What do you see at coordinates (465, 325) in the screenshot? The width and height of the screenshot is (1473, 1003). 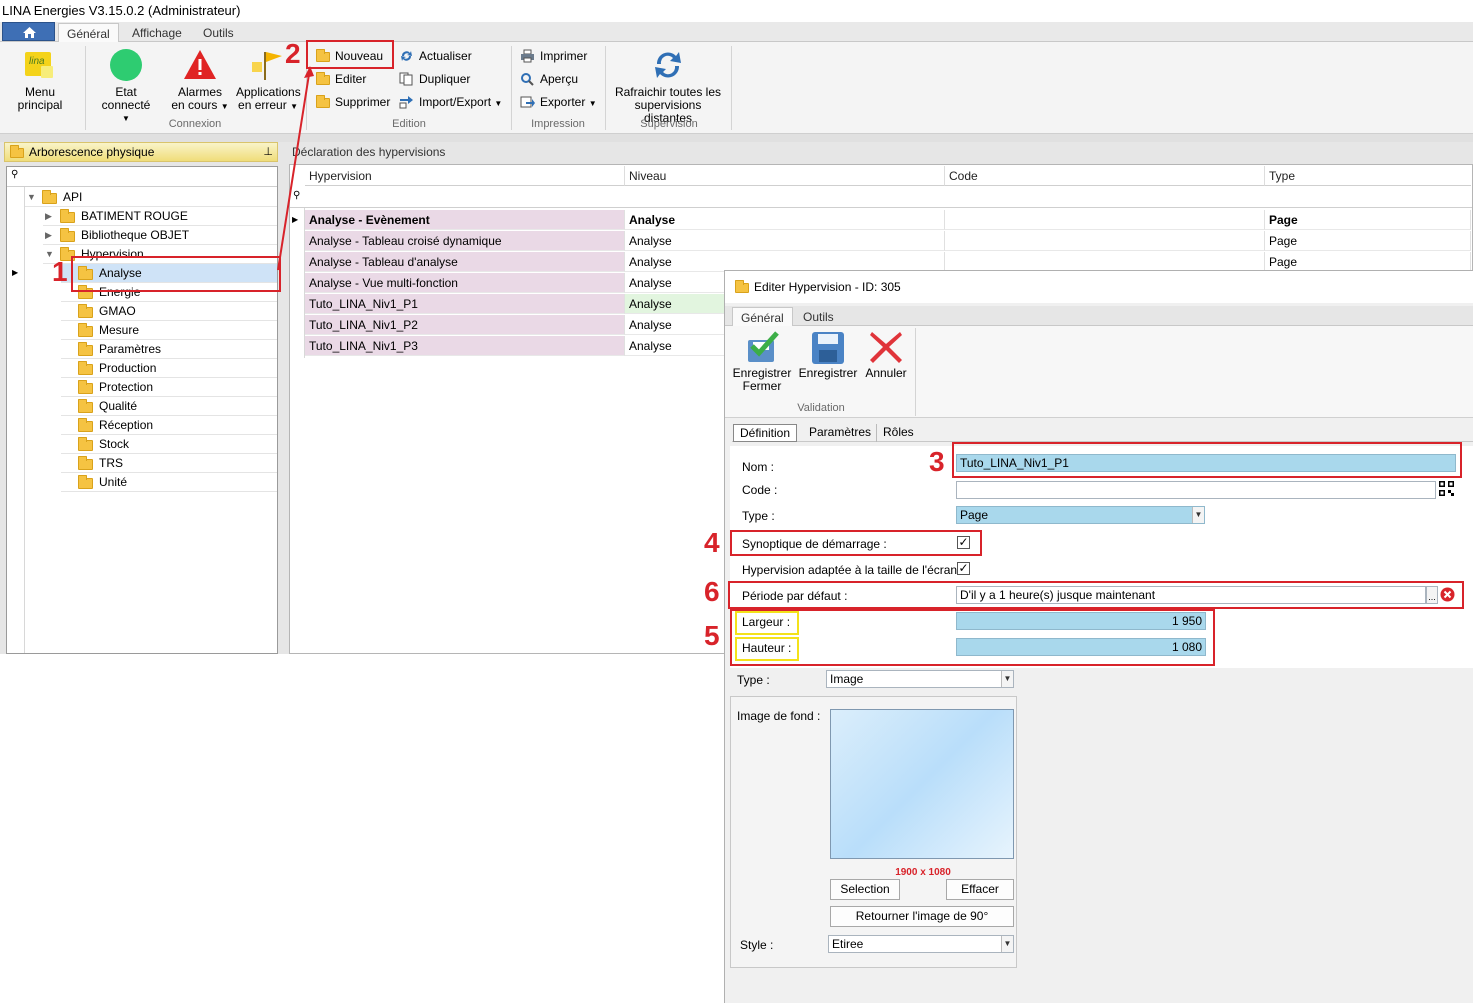 I see `grid-cell: Tuto_LINA_Niv1_P2` at bounding box center [465, 325].